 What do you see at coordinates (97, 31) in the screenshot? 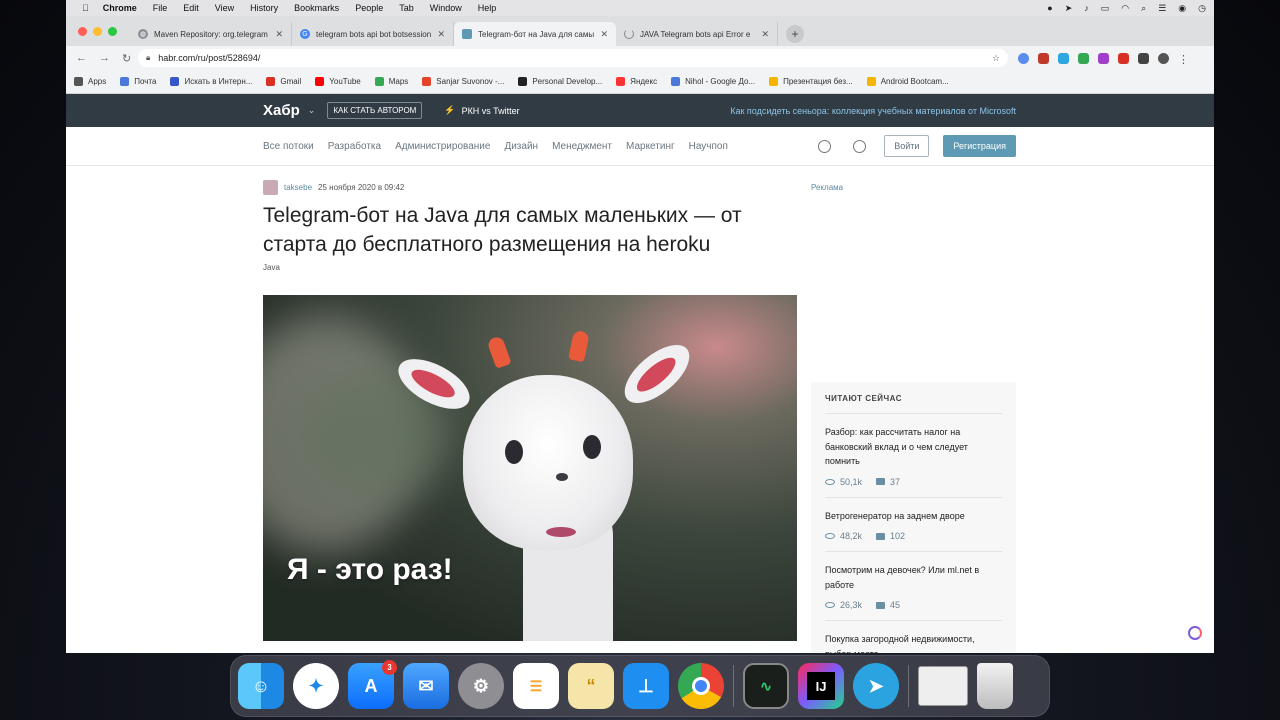
I see `minimize-window-button` at bounding box center [97, 31].